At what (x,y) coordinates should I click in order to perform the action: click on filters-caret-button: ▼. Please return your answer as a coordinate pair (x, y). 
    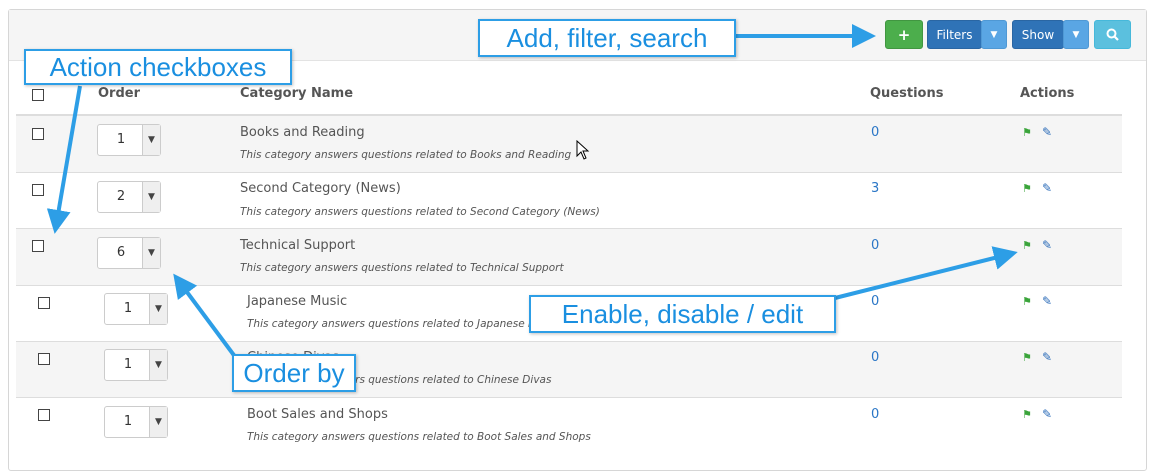
    Looking at the image, I should click on (994, 34).